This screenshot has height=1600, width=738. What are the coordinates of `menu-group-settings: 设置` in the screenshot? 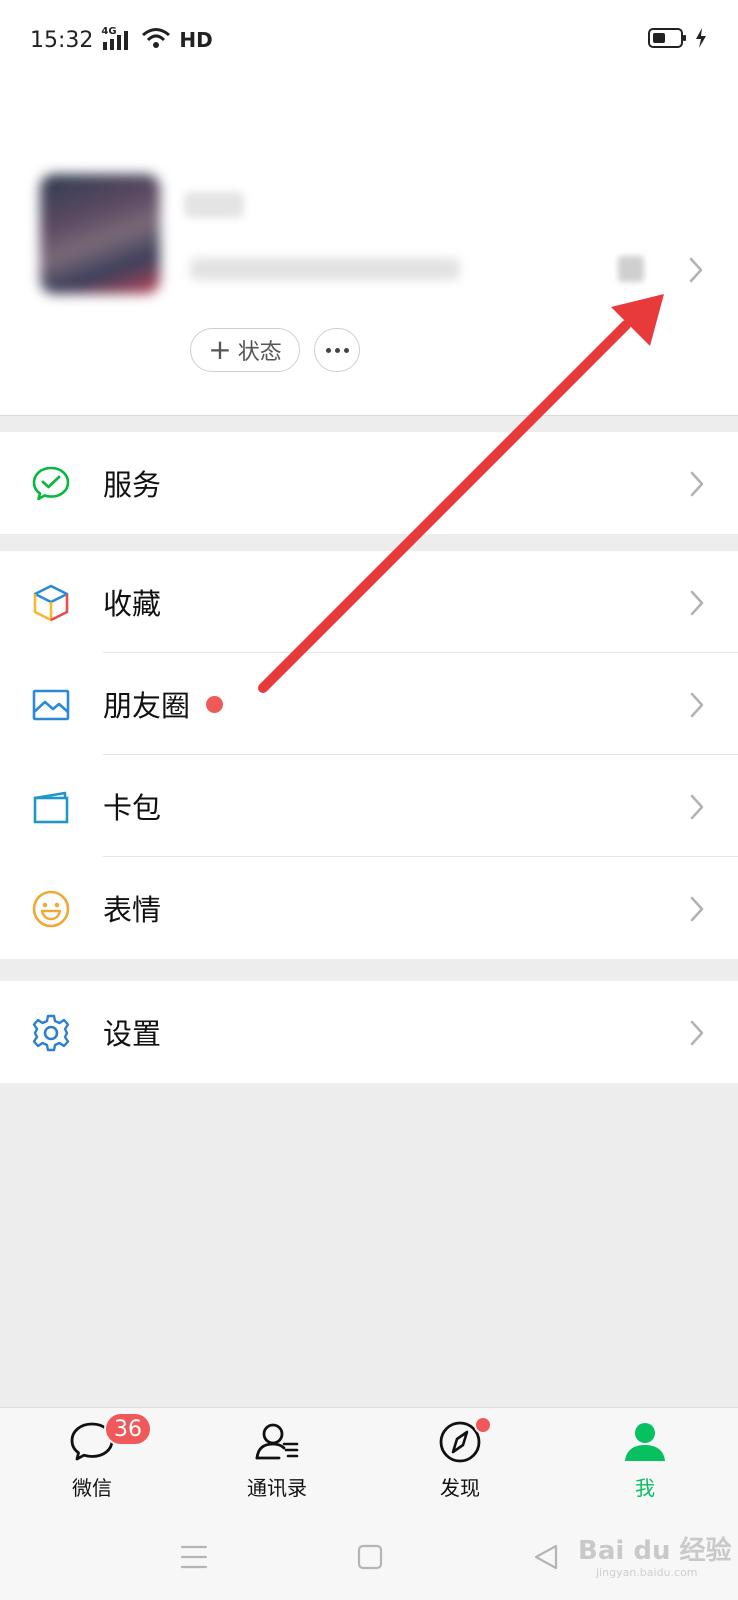 It's located at (369, 1032).